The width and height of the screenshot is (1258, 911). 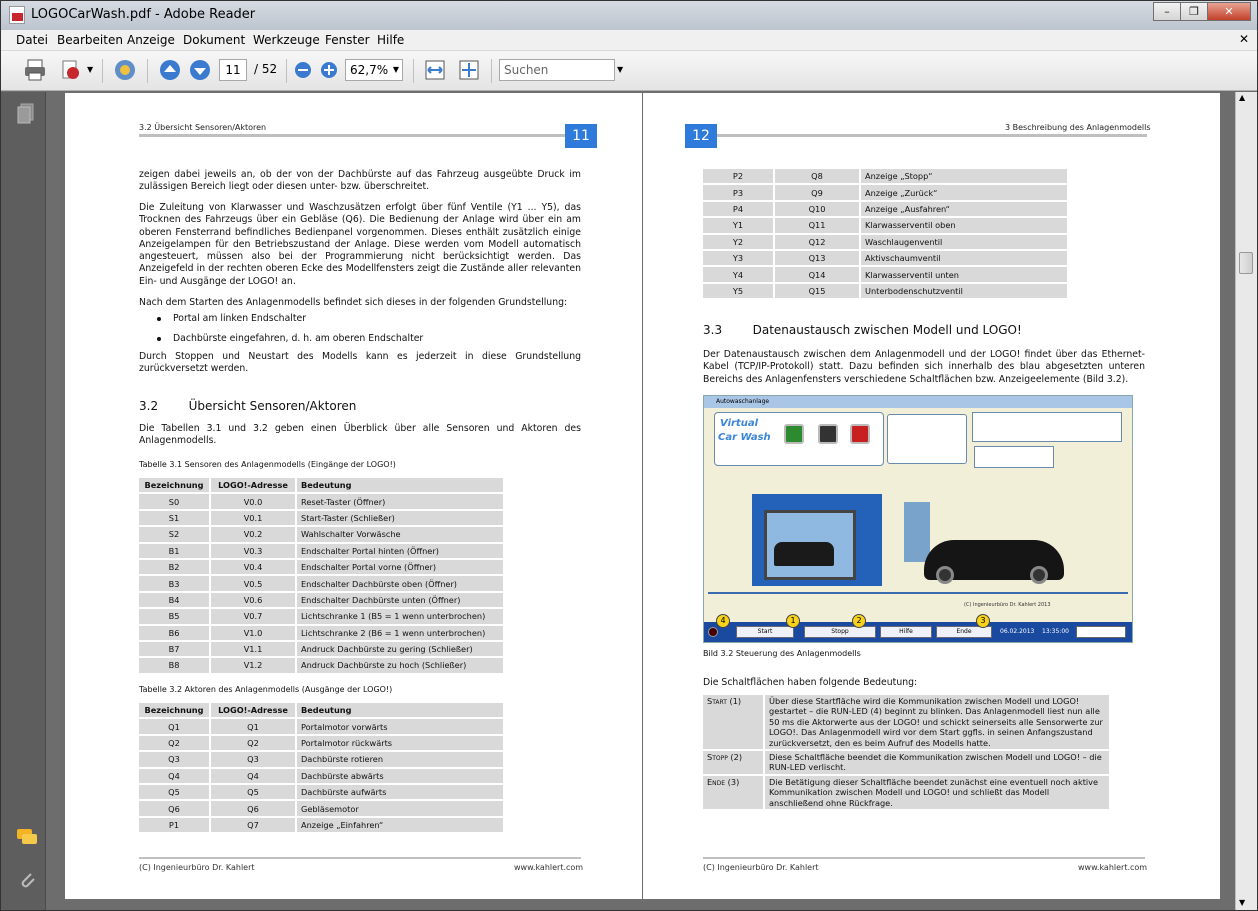 I want to click on table-row: Q5 Q5 Dachbürste aufwärts, so click(x=321, y=792).